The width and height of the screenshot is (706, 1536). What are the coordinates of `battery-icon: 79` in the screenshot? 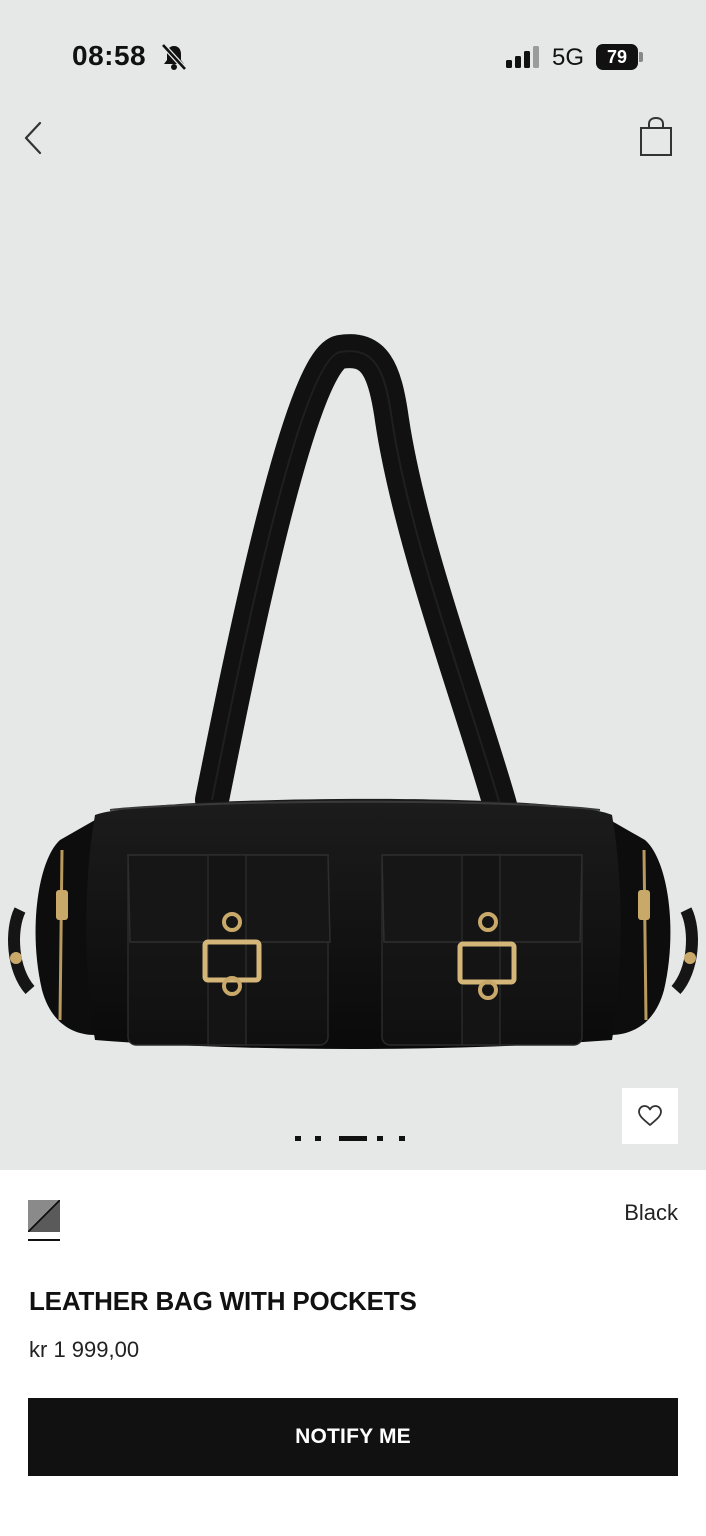 It's located at (617, 57).